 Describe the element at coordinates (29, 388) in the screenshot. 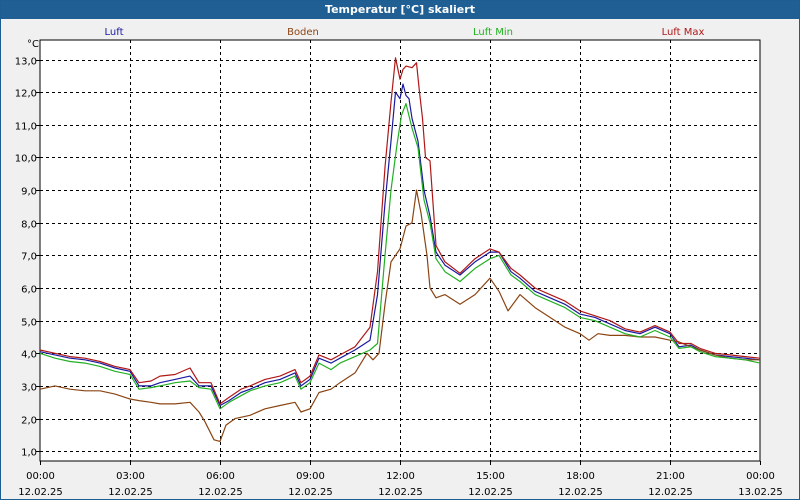

I see `y-tick-label: 3,0` at that location.